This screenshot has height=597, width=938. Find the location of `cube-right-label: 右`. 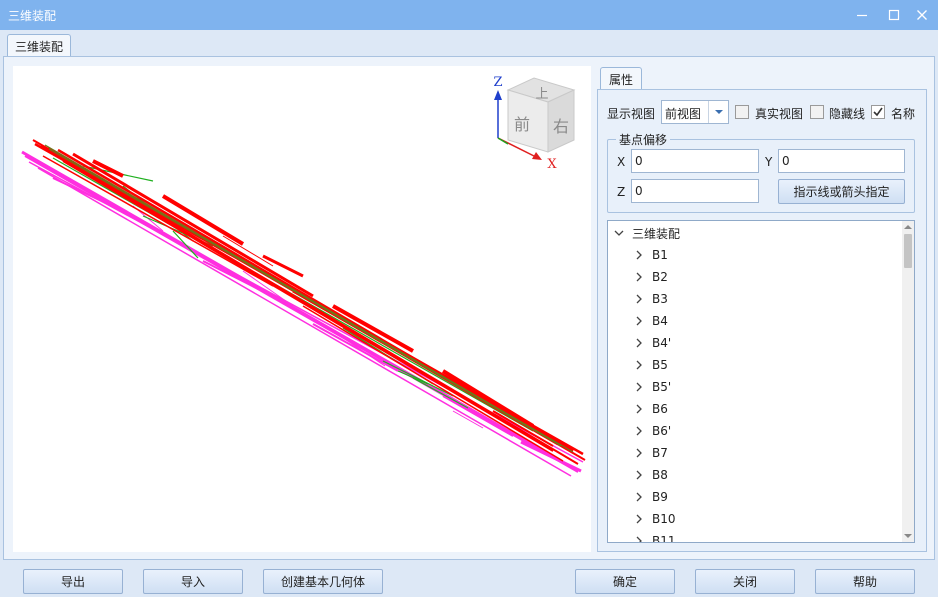

cube-right-label: 右 is located at coordinates (561, 126).